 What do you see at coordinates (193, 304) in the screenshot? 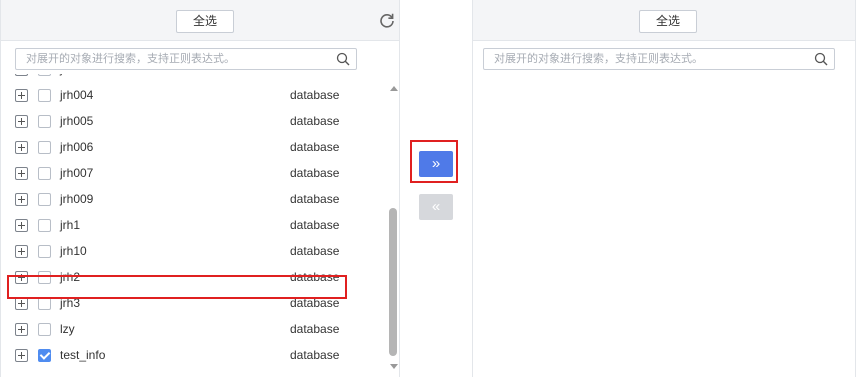
I see `list-item: jrh3 database` at bounding box center [193, 304].